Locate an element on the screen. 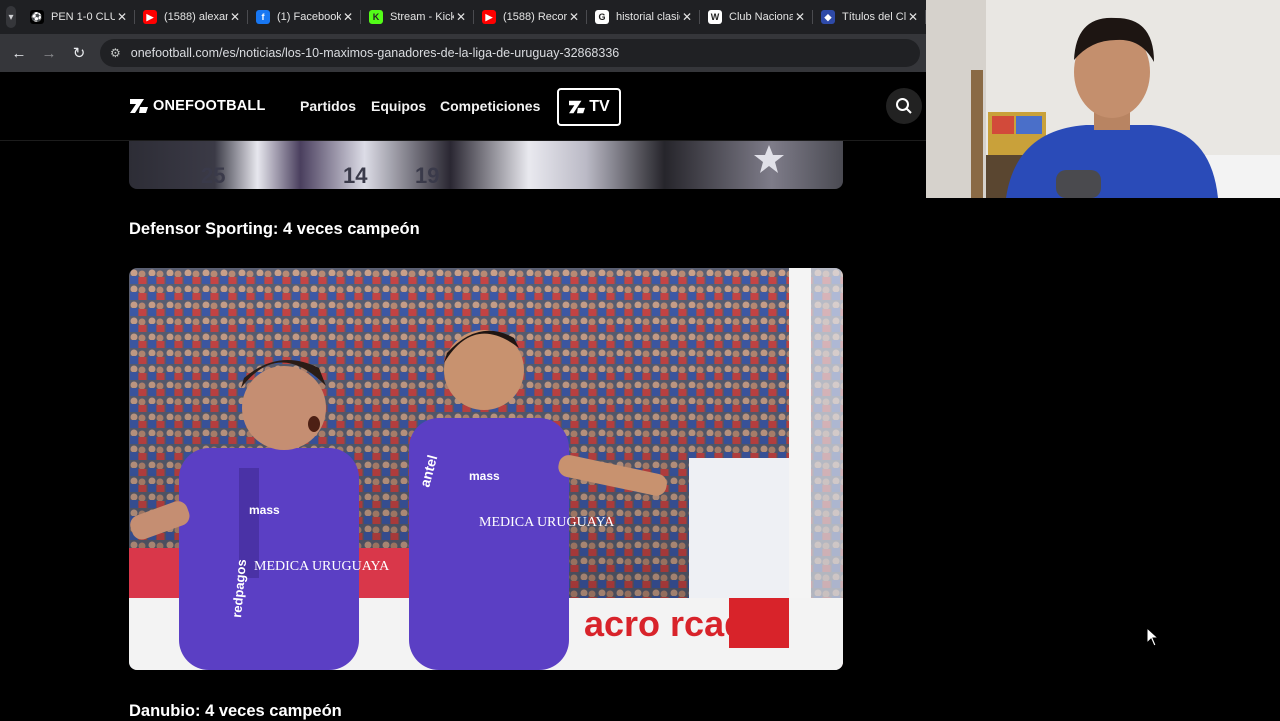 Image resolution: width=1280 pixels, height=721 pixels. browser-tab: ⚽ PEN 1-0 CLUB✕ is located at coordinates (78, 17).